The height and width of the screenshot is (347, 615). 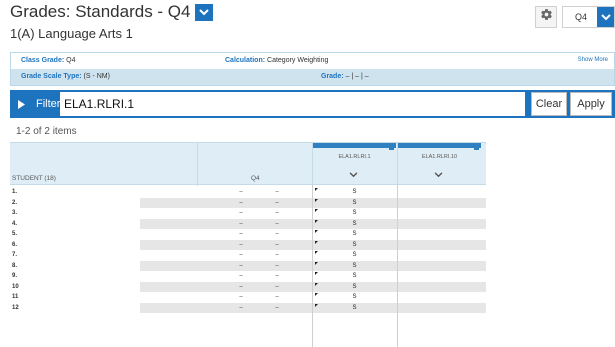 I want to click on class-grade: Class Grade: Q4, so click(x=48, y=60).